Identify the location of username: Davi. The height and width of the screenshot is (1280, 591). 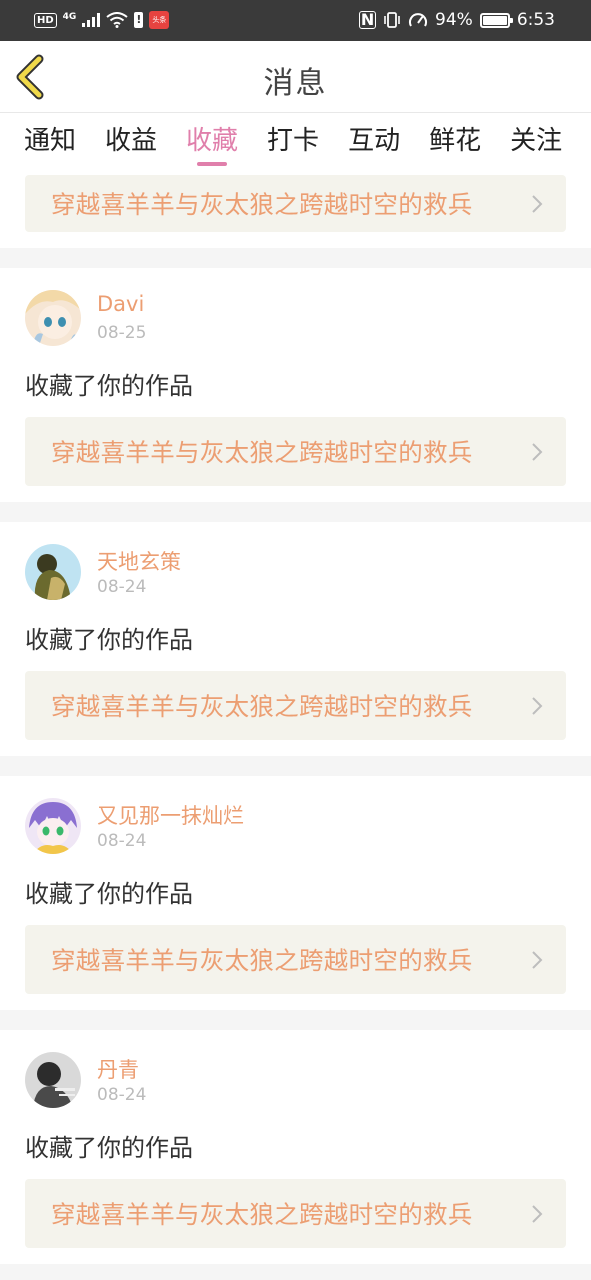
(120, 304).